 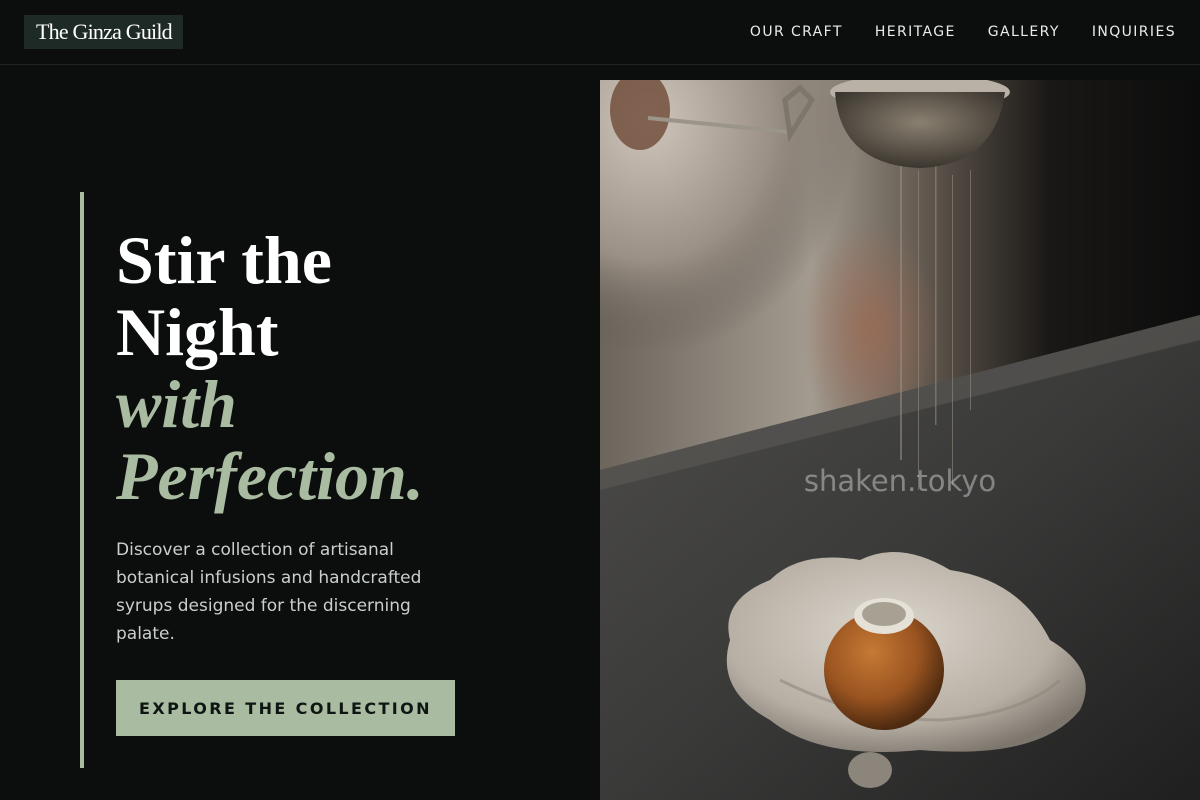 I want to click on brand-logo: The Ginza Guild, so click(x=103, y=32).